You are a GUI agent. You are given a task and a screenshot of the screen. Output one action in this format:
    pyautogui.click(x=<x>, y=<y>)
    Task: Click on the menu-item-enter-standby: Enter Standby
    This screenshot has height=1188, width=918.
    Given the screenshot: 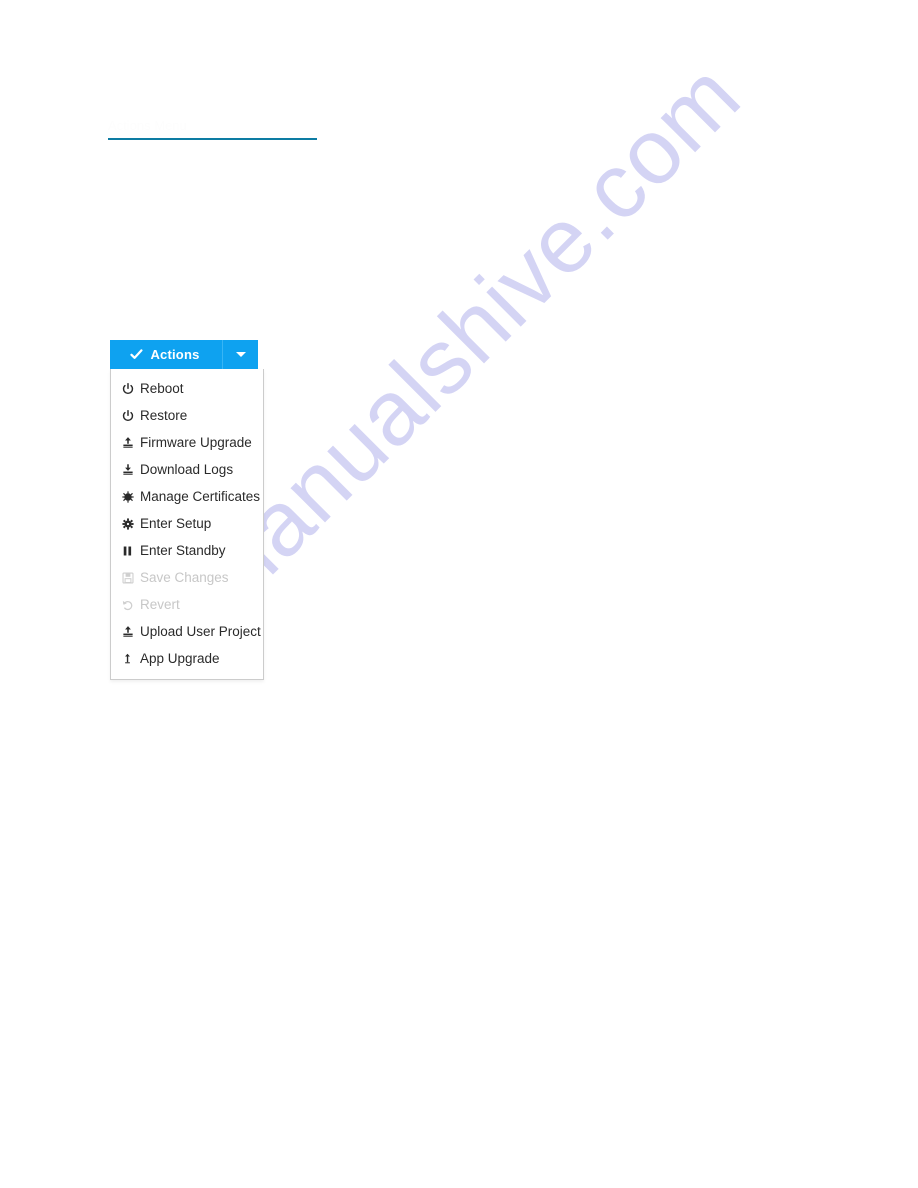 What is the action you would take?
    pyautogui.click(x=187, y=550)
    